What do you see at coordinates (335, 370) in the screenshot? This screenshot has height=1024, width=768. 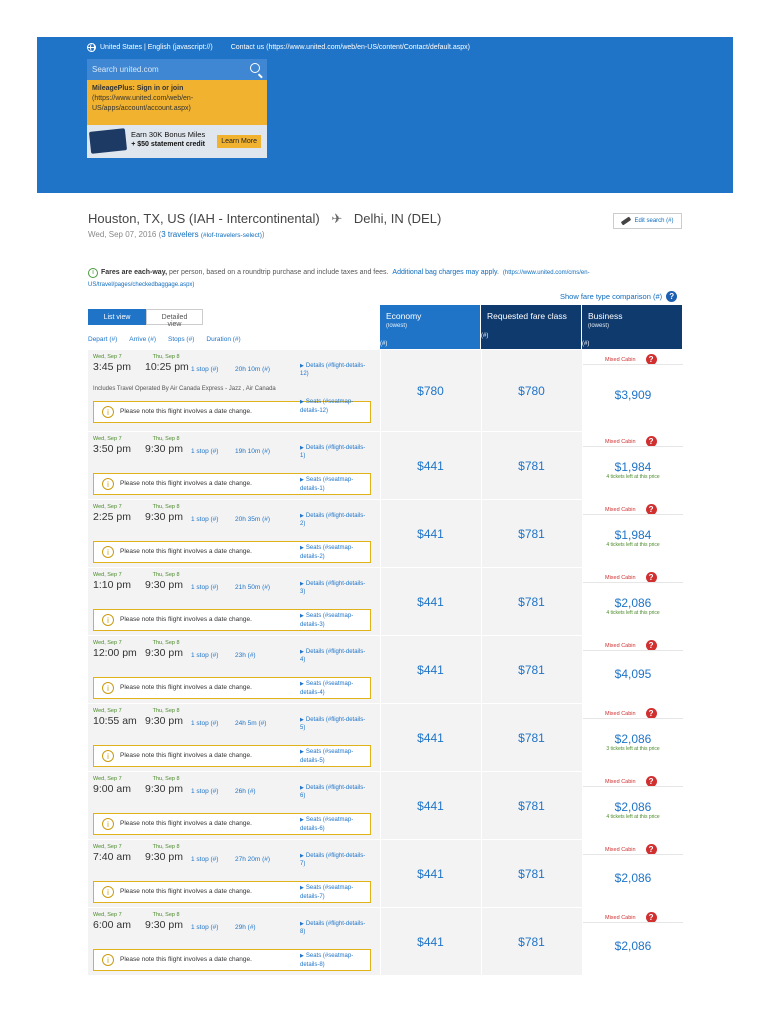 I see `flight-details-link: Details (#flight-details-12)` at bounding box center [335, 370].